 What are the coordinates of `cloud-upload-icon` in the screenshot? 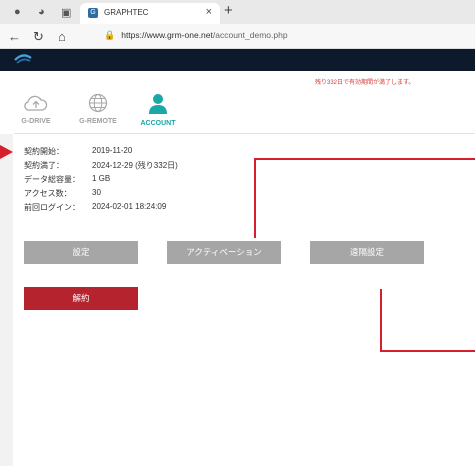 It's located at (36, 103).